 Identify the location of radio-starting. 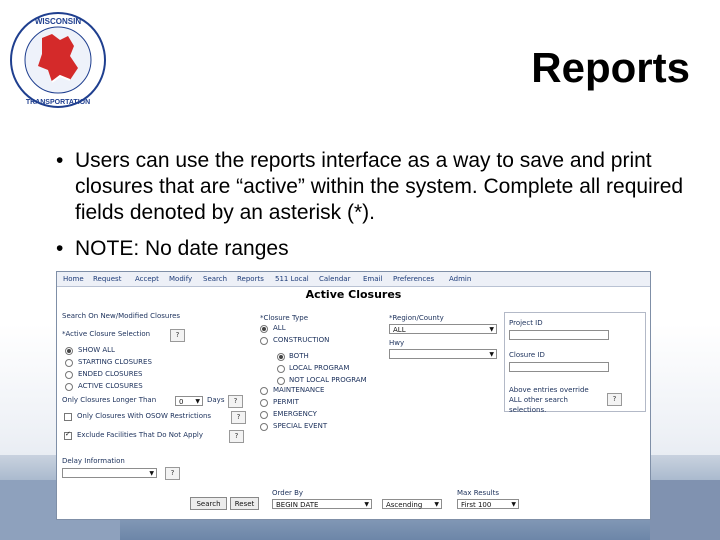
(69, 363).